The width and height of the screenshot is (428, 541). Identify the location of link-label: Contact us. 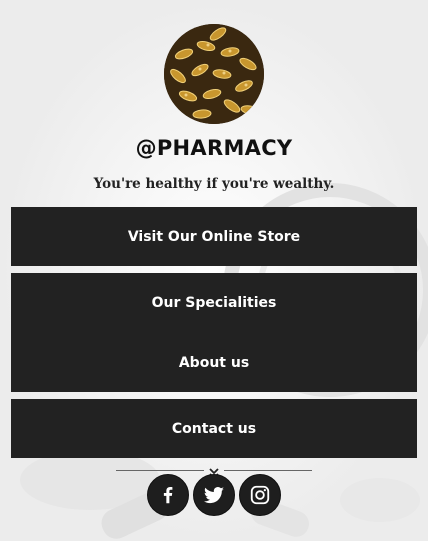
(214, 428).